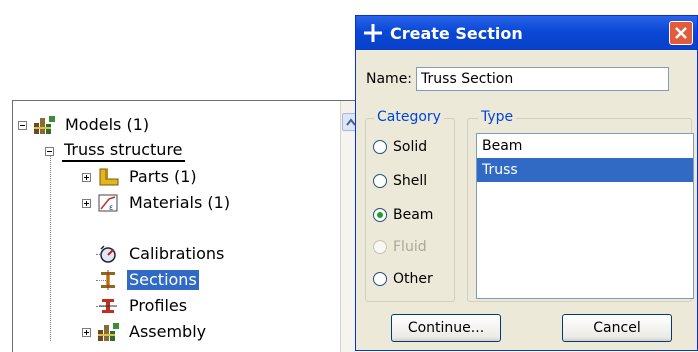 Image resolution: width=698 pixels, height=352 pixels. I want to click on category-group: Category Solid Shell Beam Fluid Other, so click(410, 205).